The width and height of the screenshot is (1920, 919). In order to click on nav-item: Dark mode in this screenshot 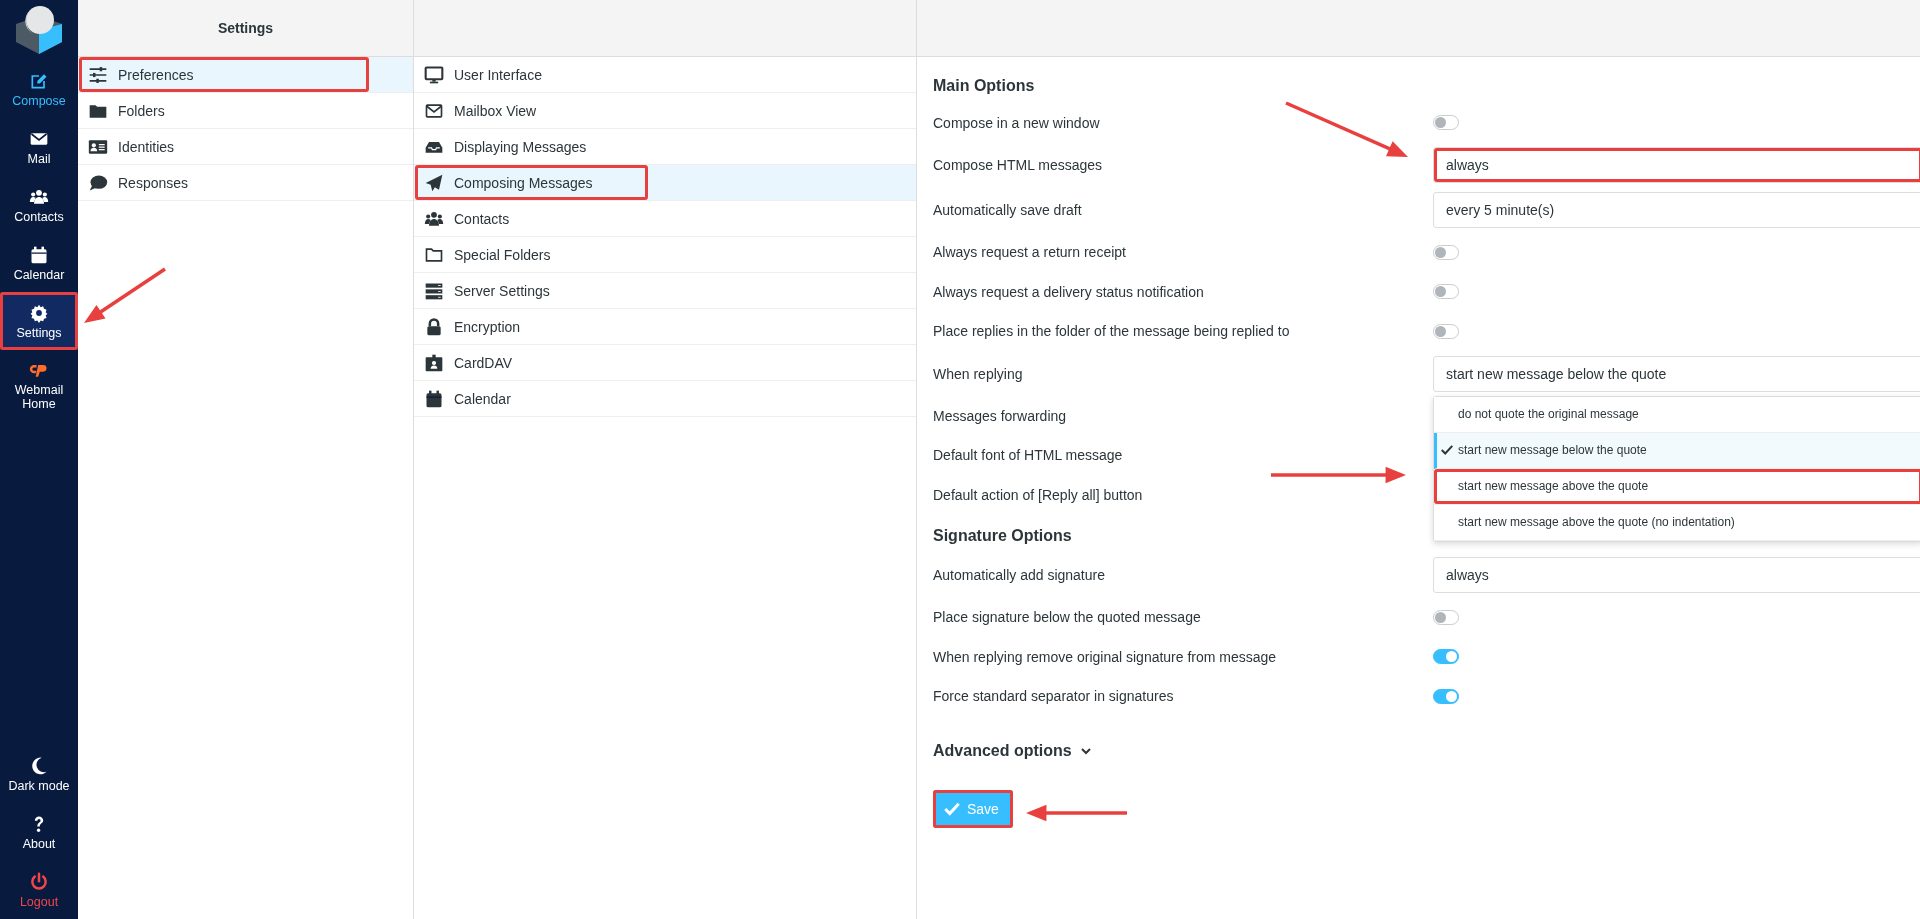, I will do `click(39, 774)`.